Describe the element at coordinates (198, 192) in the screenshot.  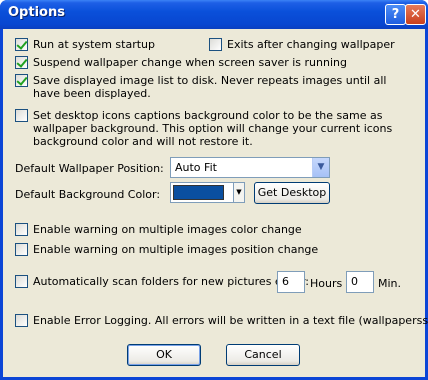
I see `color-swatch` at that location.